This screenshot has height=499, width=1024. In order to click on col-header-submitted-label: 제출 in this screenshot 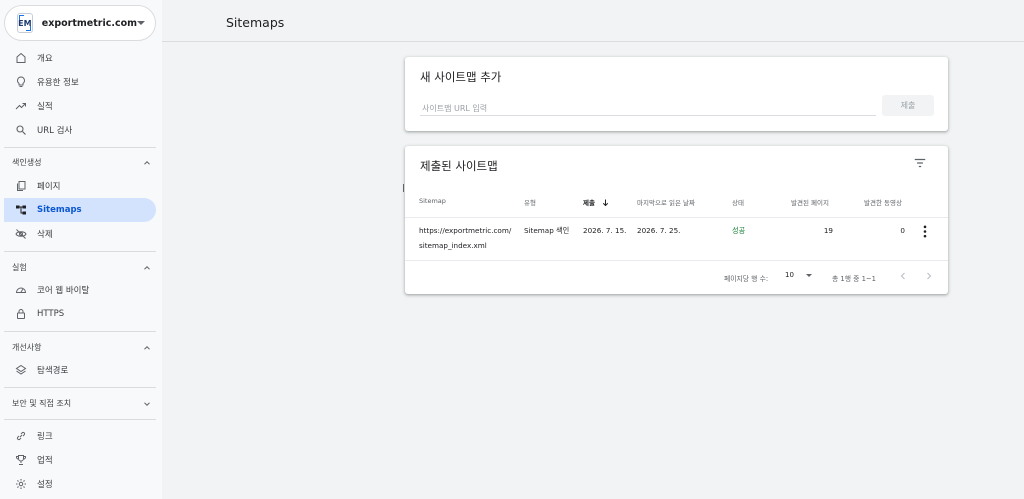, I will do `click(589, 203)`.